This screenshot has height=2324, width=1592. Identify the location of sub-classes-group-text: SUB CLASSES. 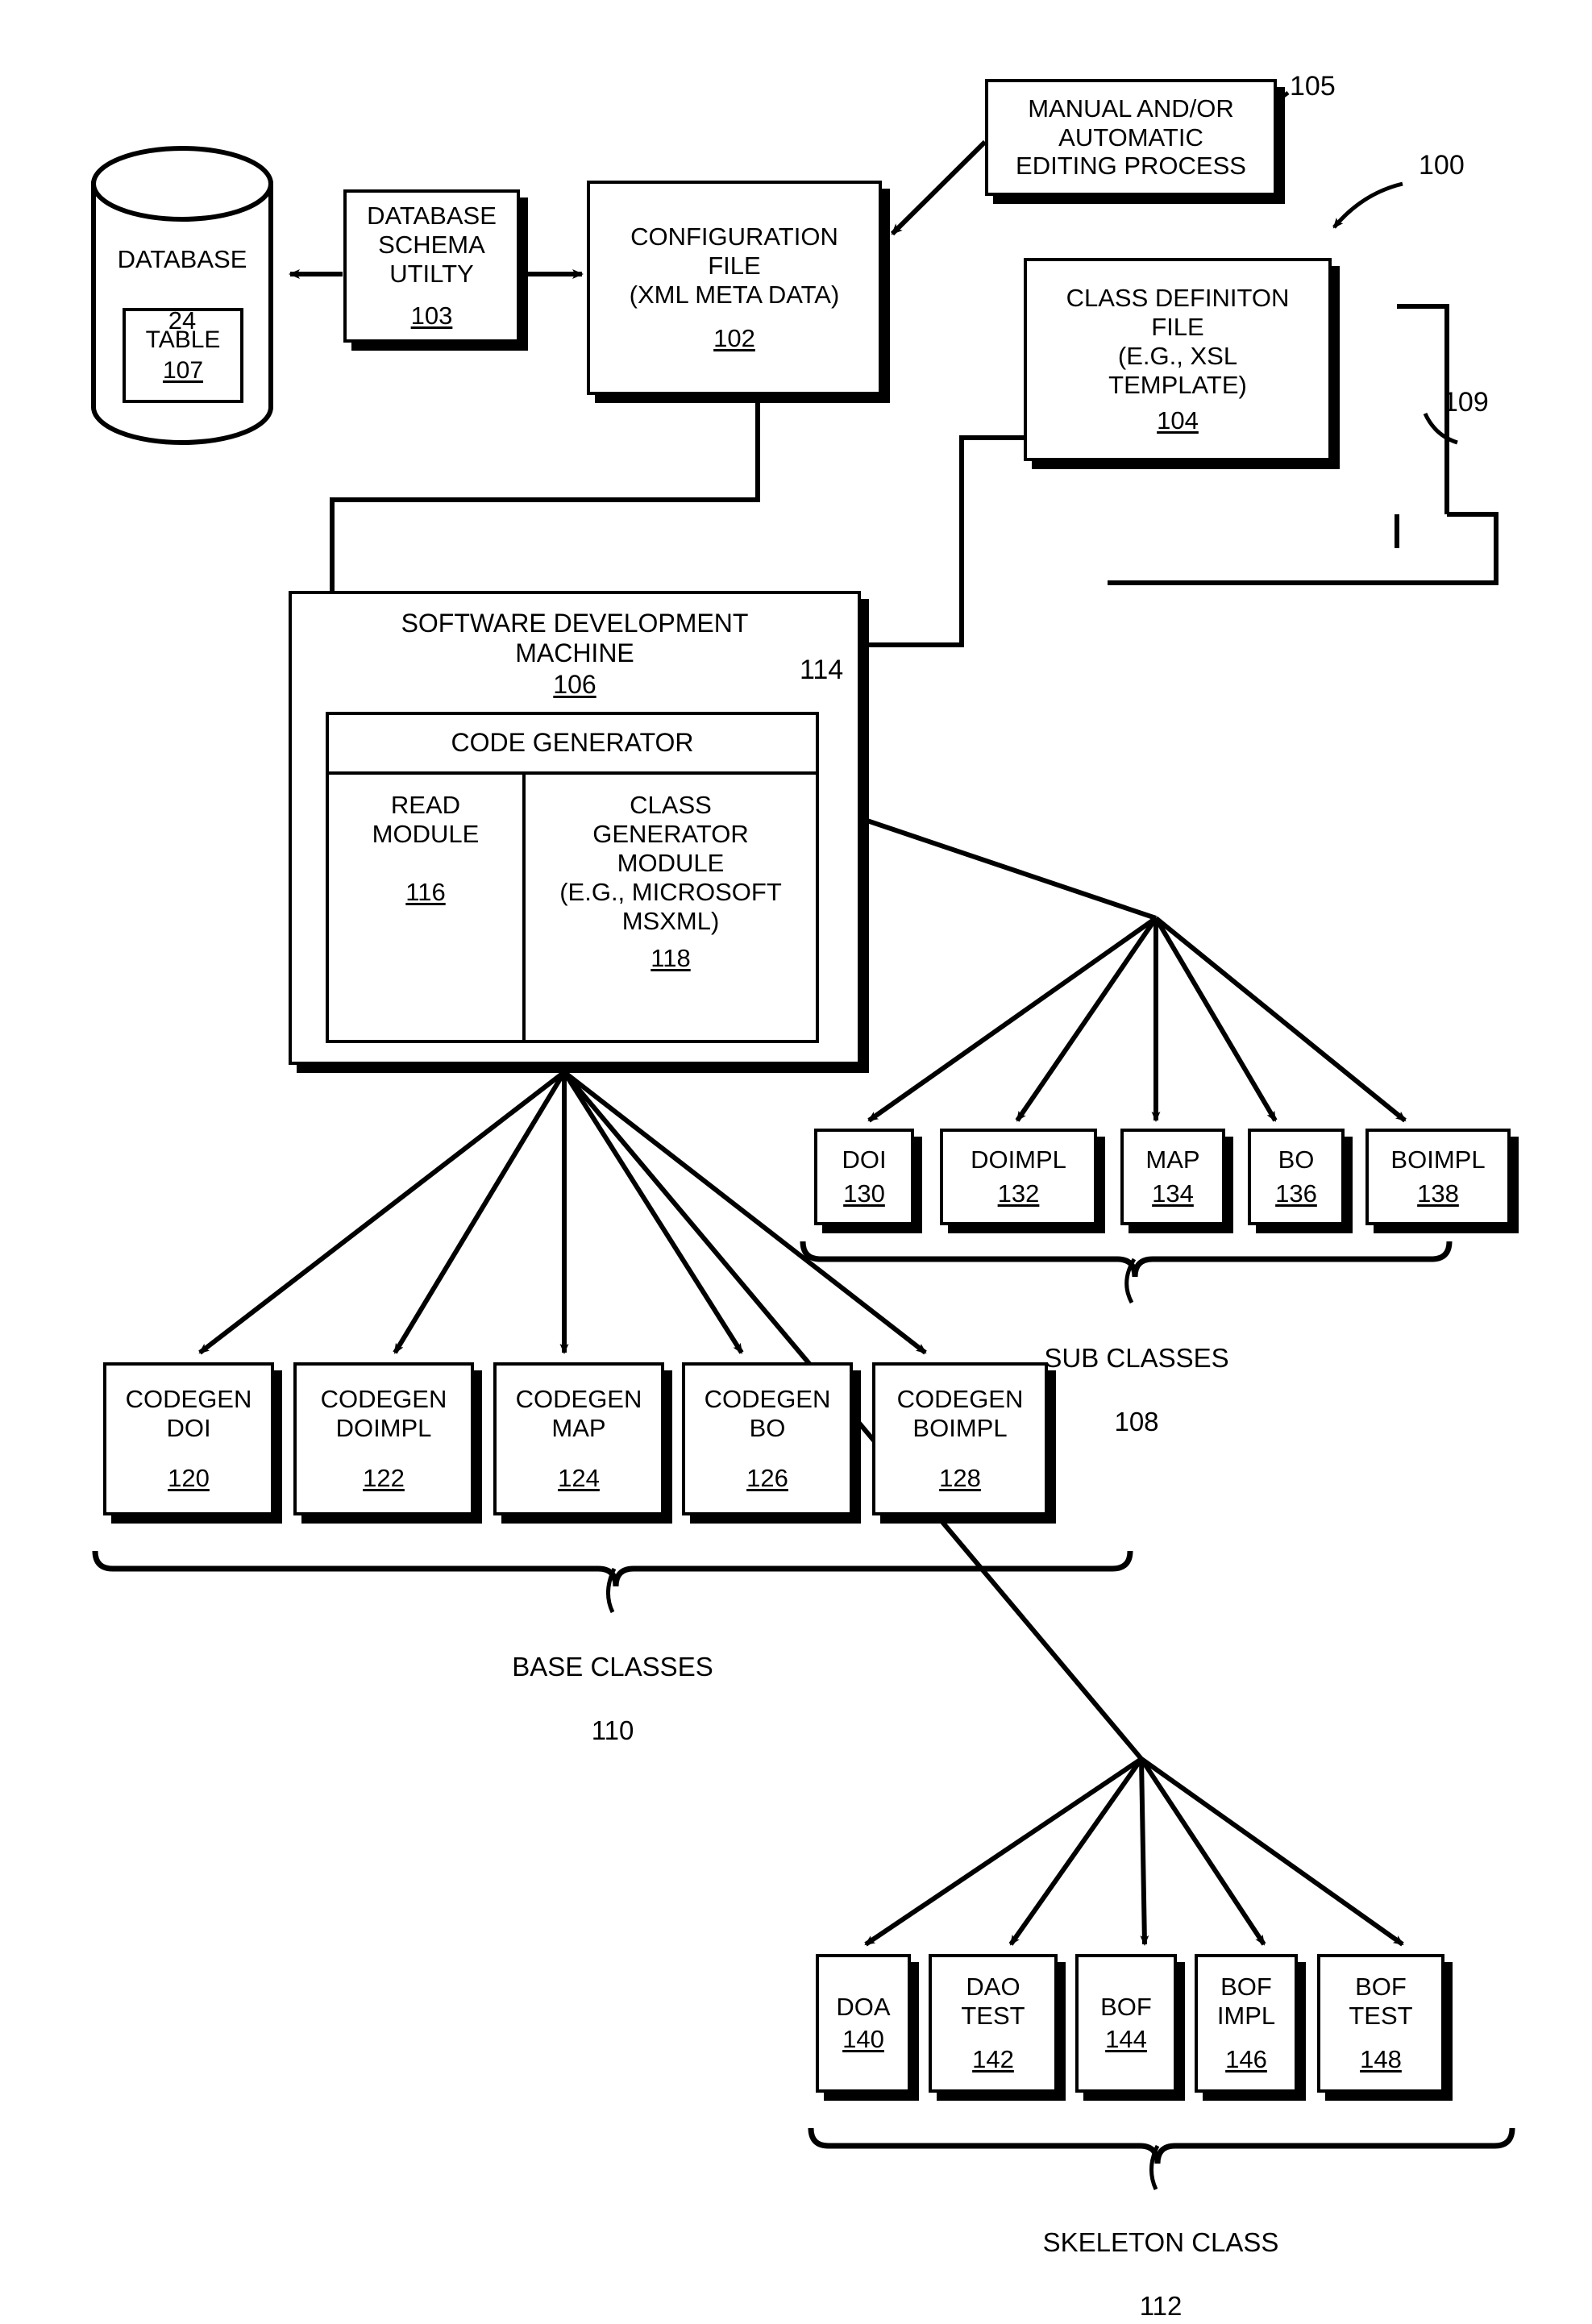
(1136, 1357).